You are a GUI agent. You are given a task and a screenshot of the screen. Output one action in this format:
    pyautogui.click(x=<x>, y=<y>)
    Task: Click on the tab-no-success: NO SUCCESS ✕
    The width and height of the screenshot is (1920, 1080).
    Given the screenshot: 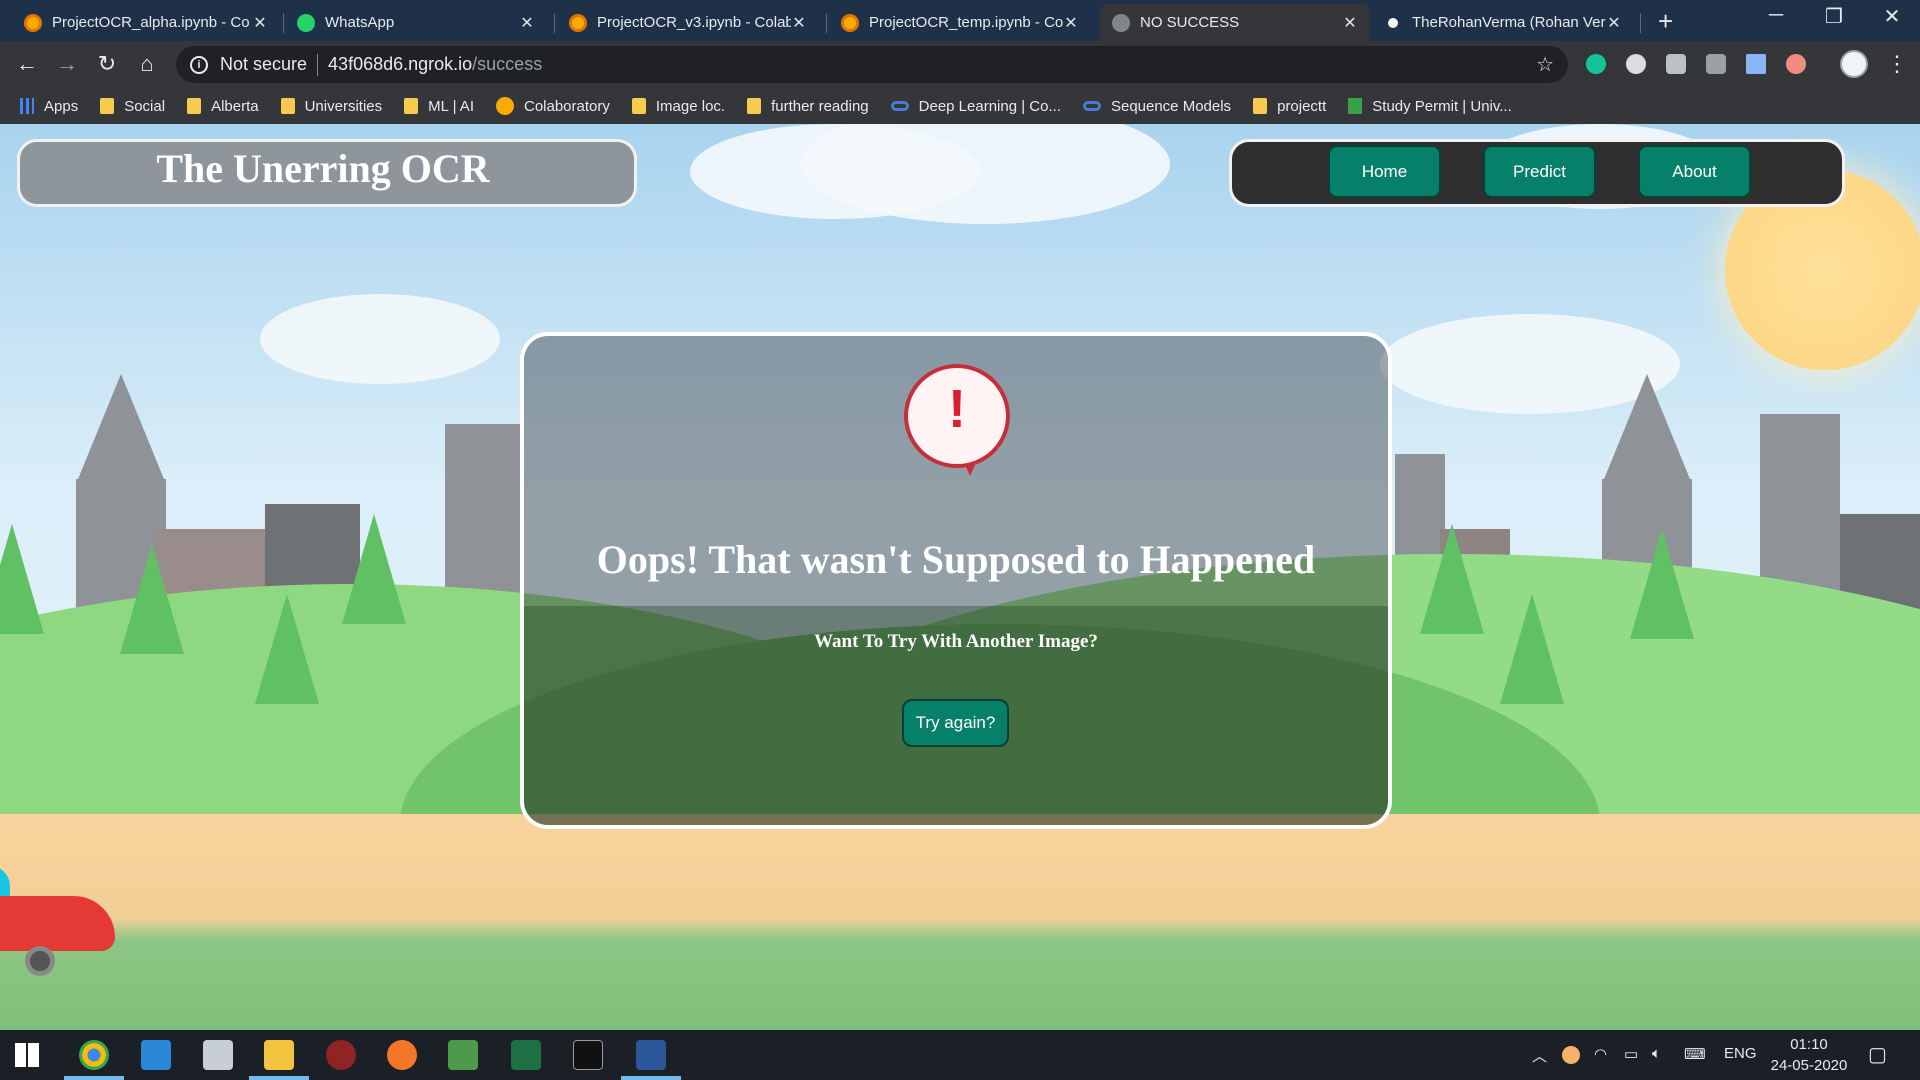 What is the action you would take?
    pyautogui.click(x=1235, y=22)
    